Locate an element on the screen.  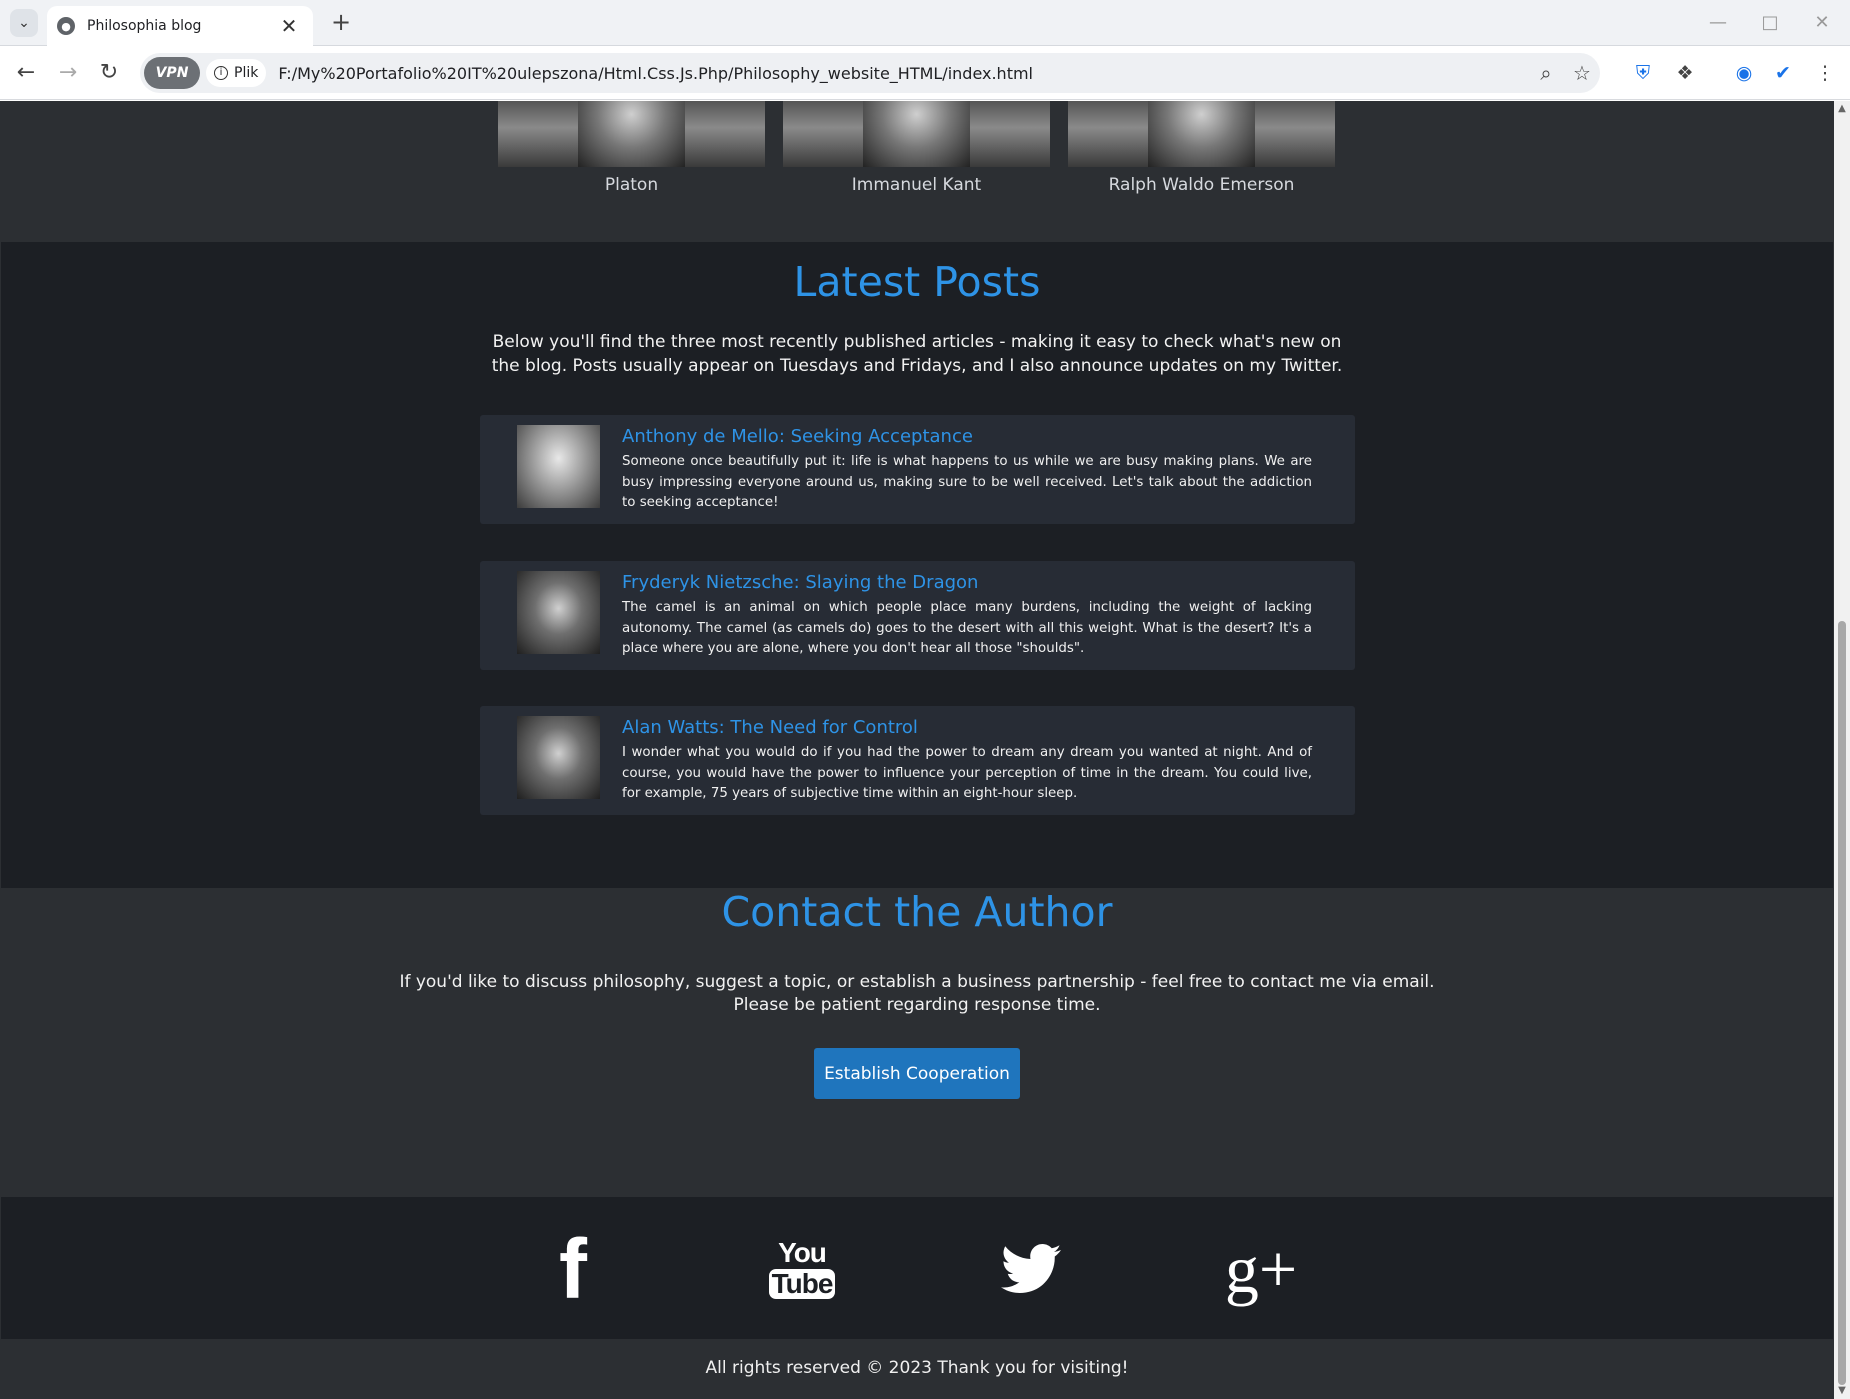
youtube-logo-bottom: Tube is located at coordinates (802, 1284).